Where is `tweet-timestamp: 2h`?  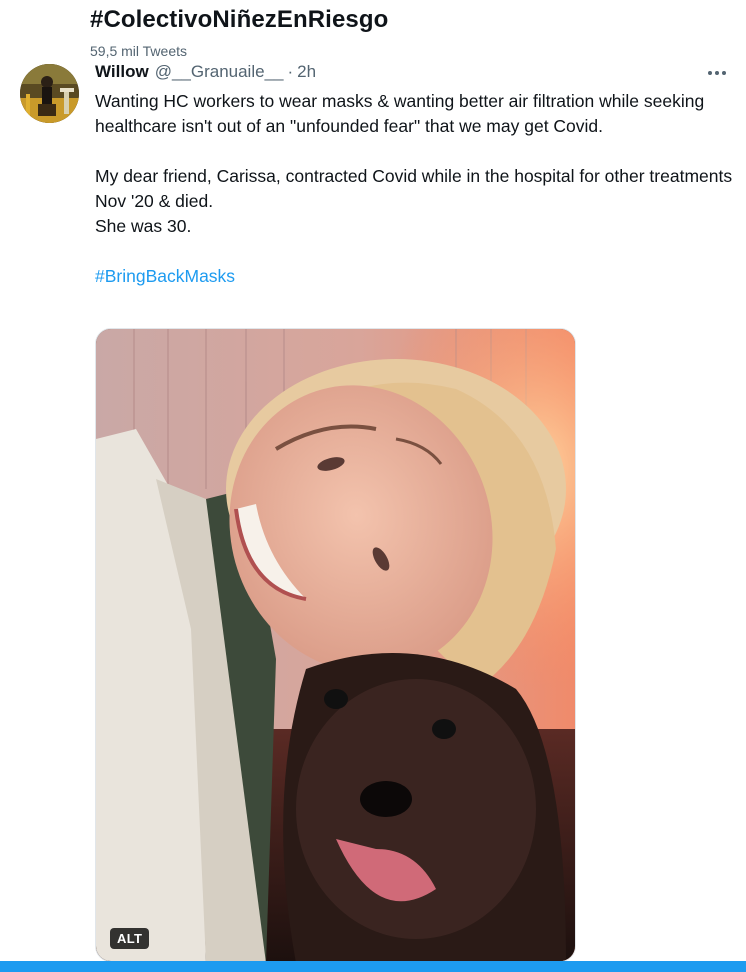
tweet-timestamp: 2h is located at coordinates (306, 72).